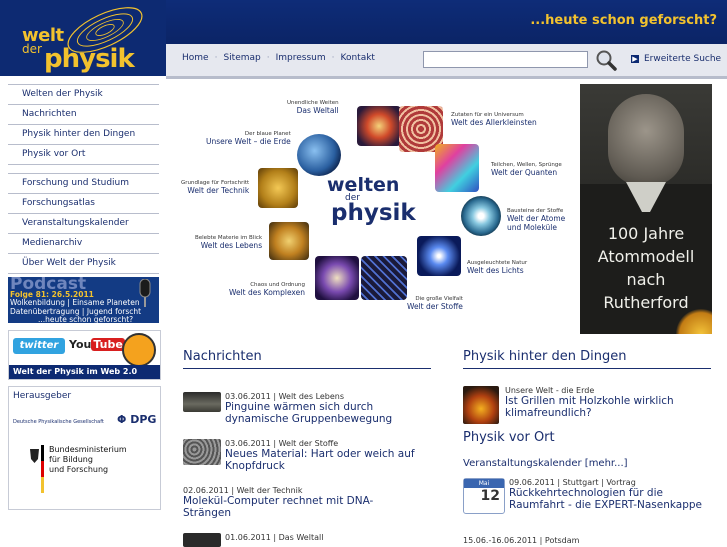 Image resolution: width=727 pixels, height=547 pixels. I want to click on bmbf-line-1: Bundesministerium, so click(88, 449).